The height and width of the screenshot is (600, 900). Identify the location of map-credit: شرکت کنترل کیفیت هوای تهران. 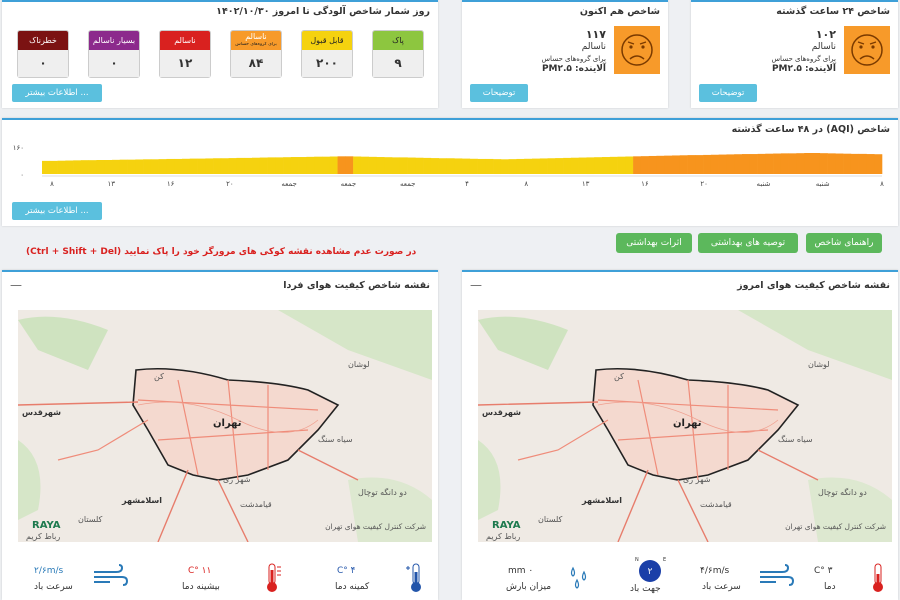
(375, 526).